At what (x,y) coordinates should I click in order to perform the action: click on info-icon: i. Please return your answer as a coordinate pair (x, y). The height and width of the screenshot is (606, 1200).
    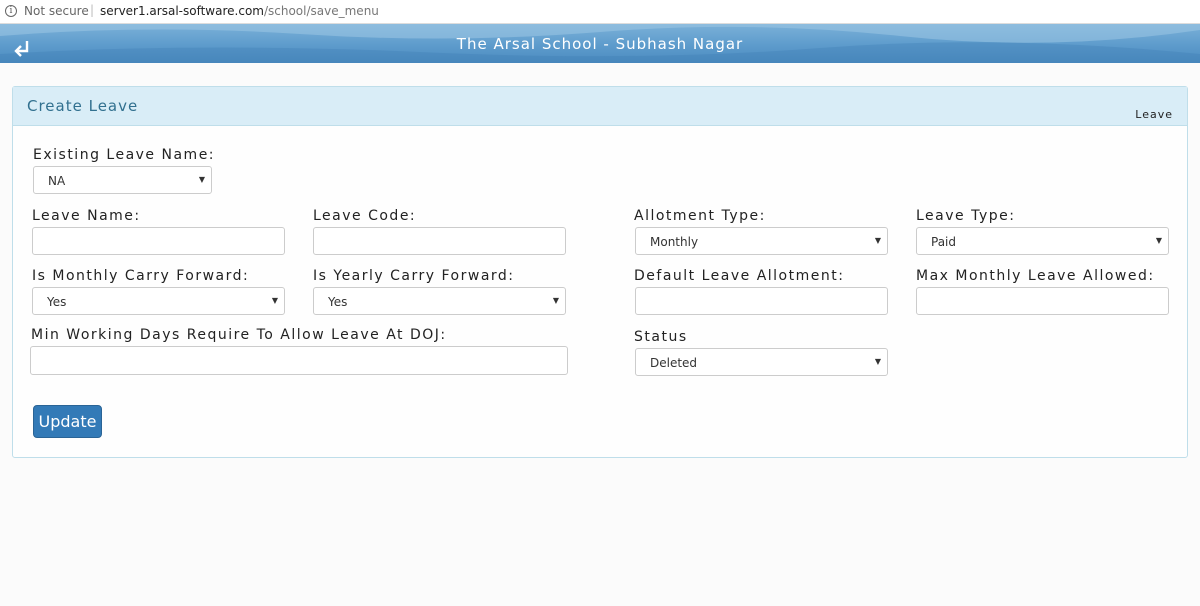
    Looking at the image, I should click on (11, 11).